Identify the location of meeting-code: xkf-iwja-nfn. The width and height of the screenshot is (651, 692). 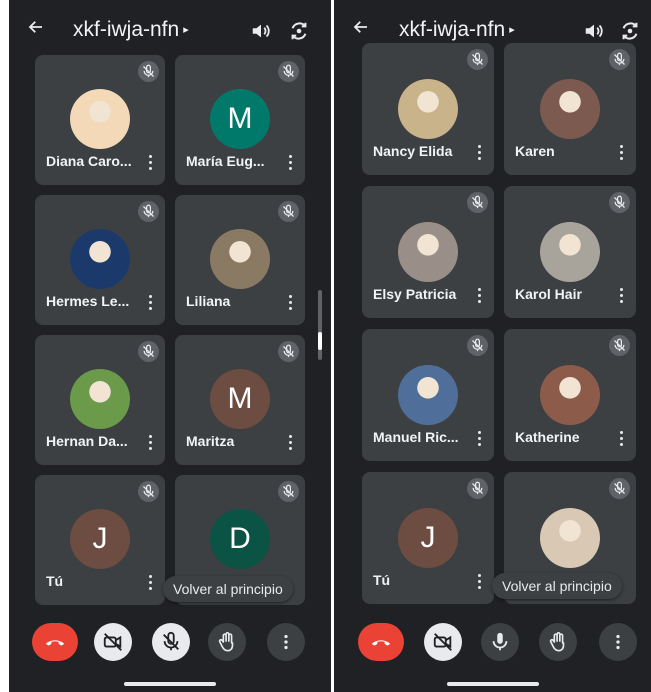
(126, 29).